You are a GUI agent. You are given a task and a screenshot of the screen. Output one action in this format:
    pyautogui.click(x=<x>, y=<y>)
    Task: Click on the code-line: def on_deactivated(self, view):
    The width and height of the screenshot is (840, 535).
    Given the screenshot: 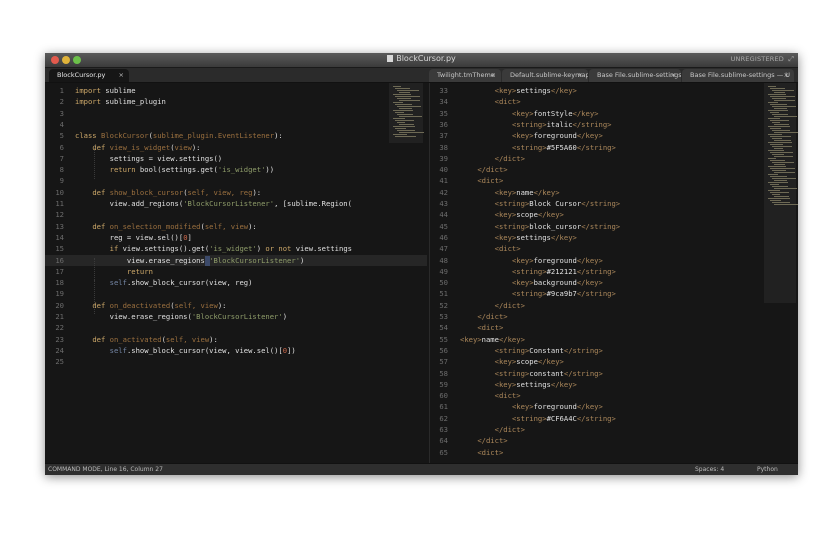 What is the action you would take?
    pyautogui.click(x=150, y=305)
    